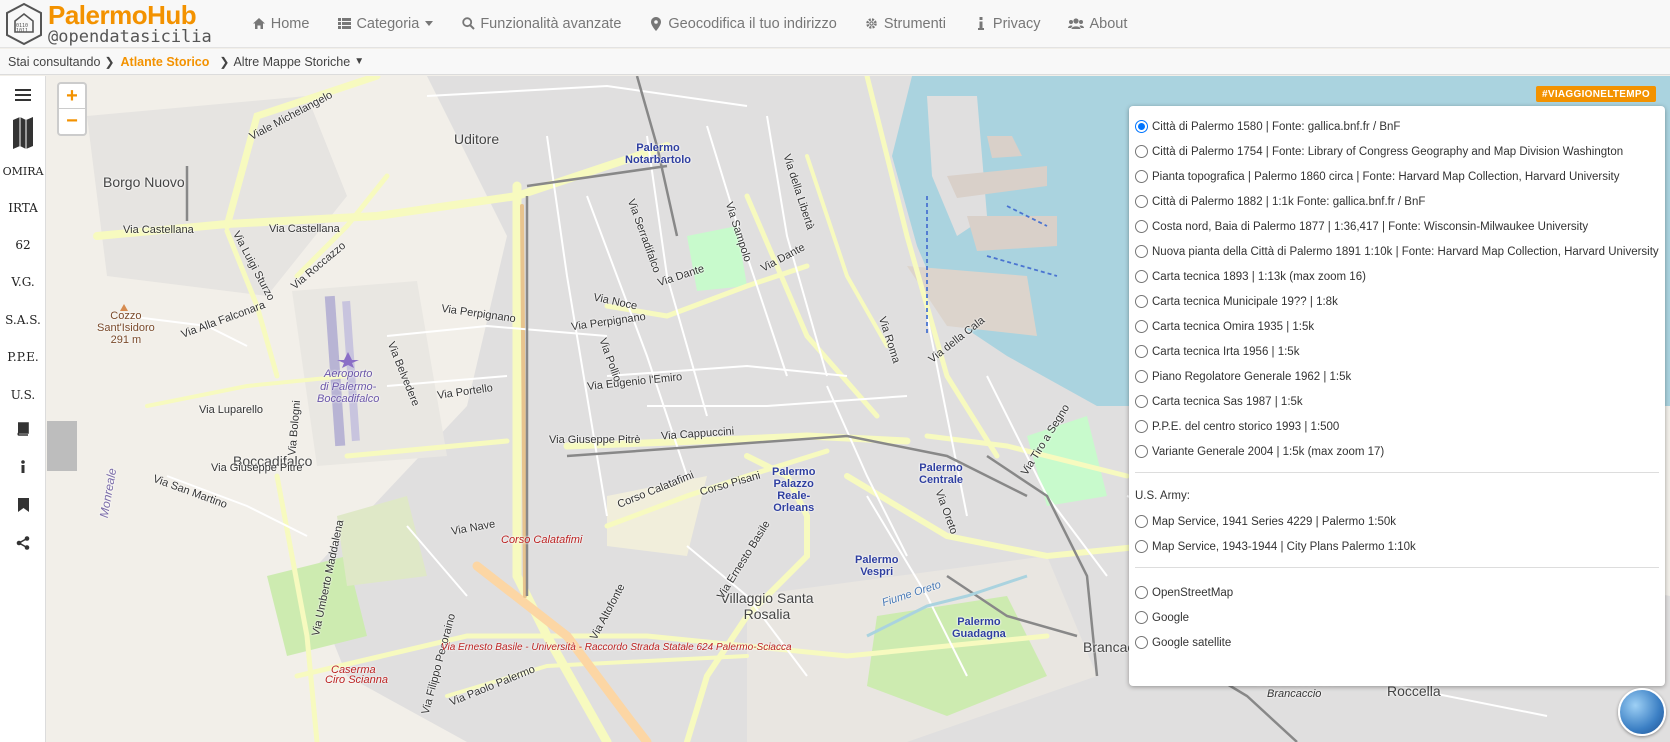  I want to click on brand-logo: 0110 1011 PalermoHub @opendatasicilia, so click(106, 24).